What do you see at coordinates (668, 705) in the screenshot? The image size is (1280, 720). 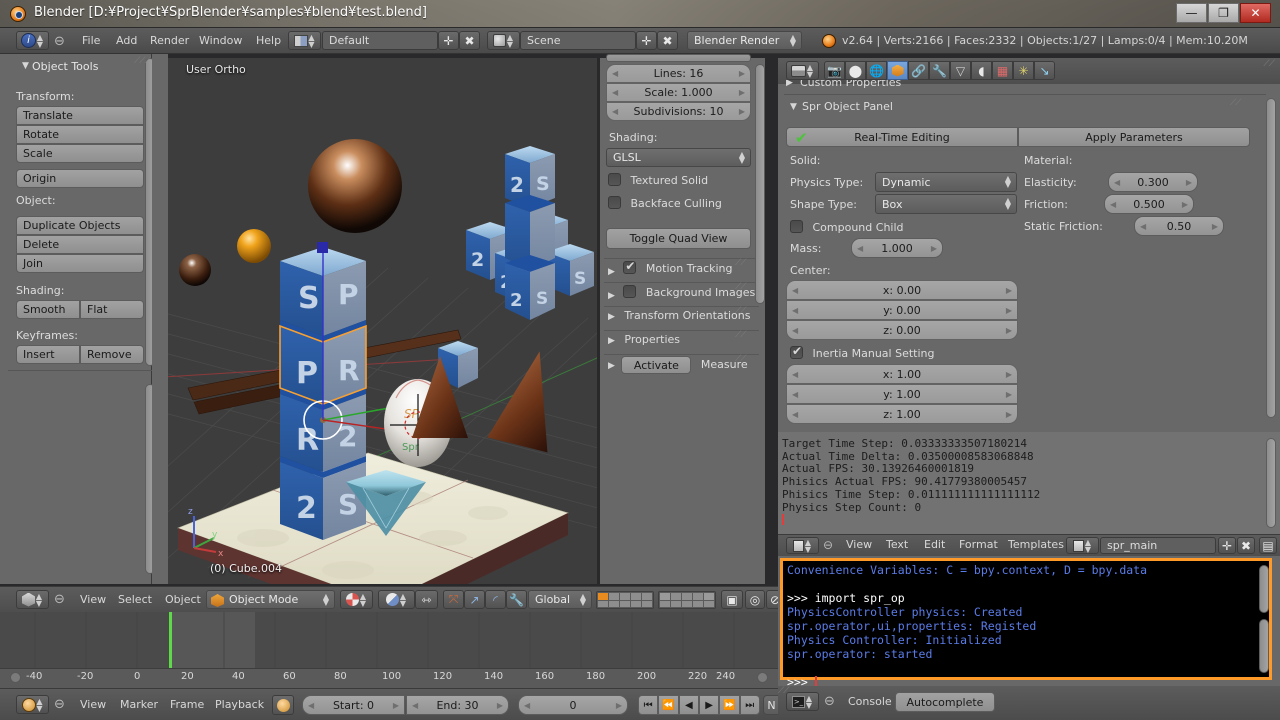 I see `play-reverse-step-button: ⏪` at bounding box center [668, 705].